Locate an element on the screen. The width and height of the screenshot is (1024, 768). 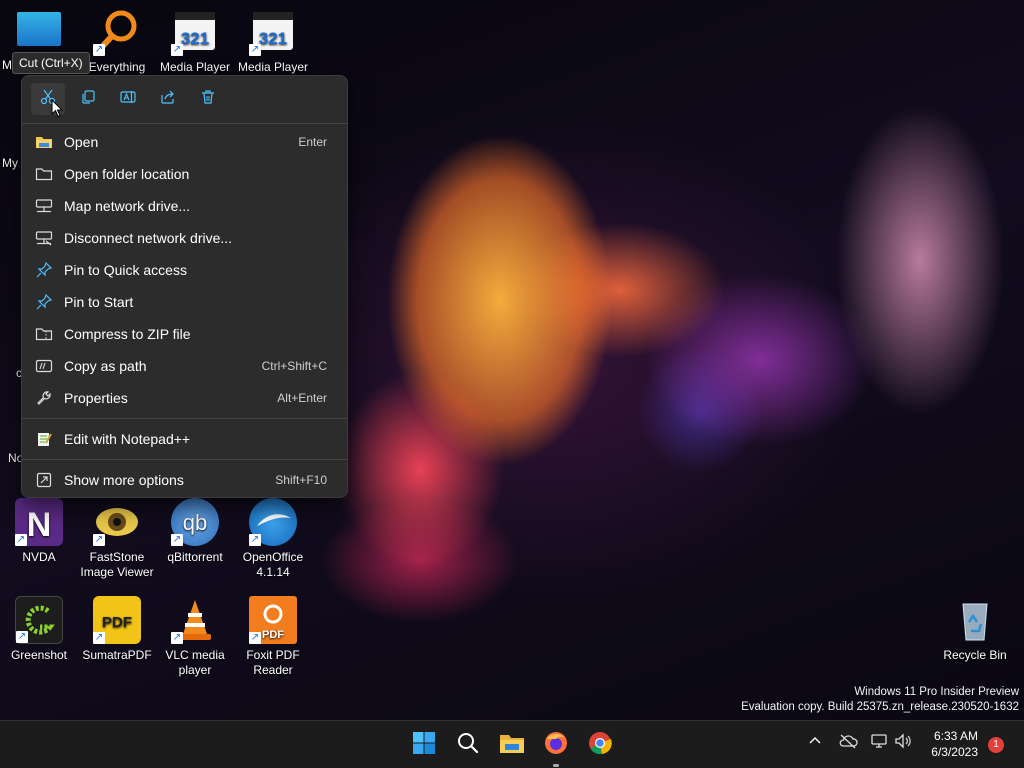
delete-button is located at coordinates (208, 99).